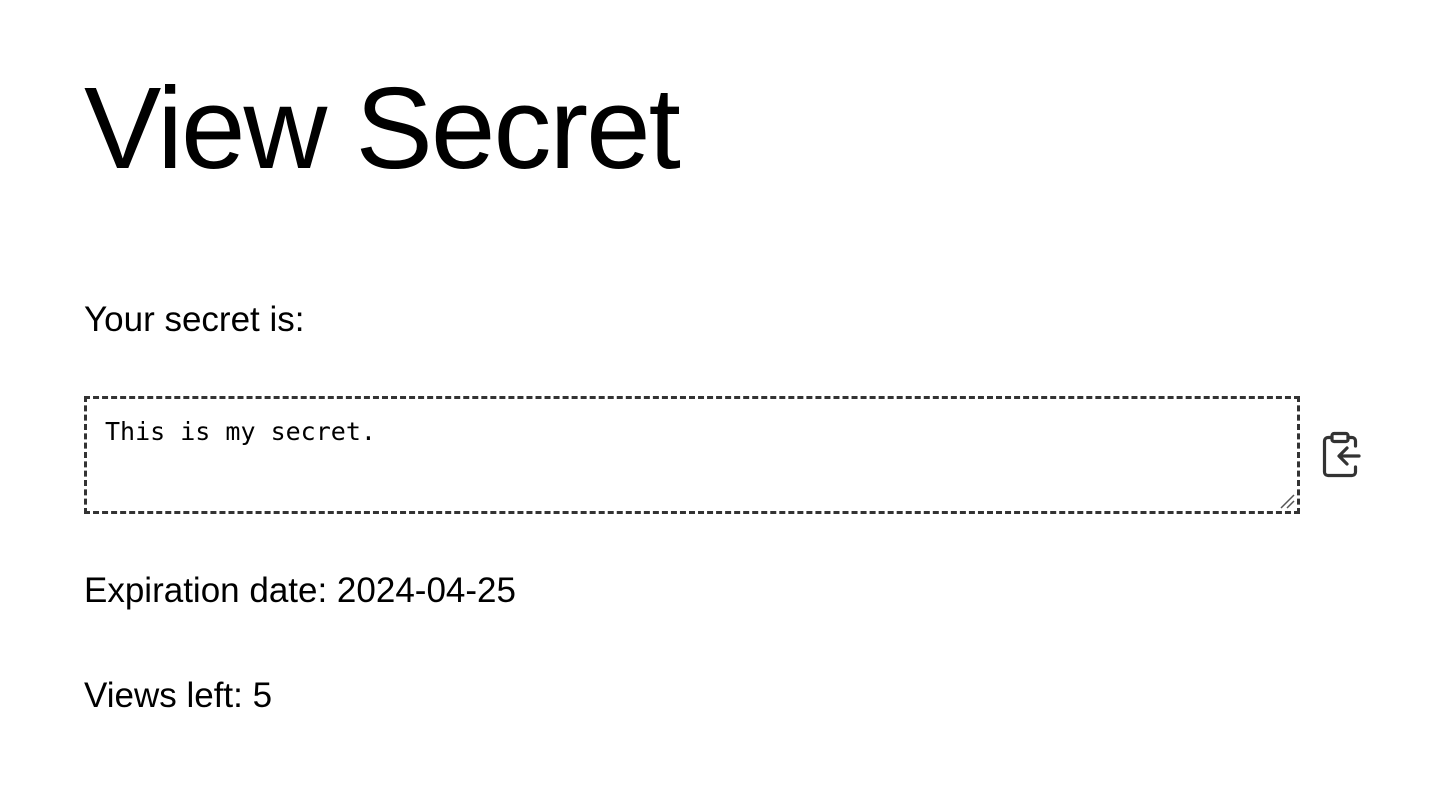  I want to click on resize-handle-icon, so click(1286, 500).